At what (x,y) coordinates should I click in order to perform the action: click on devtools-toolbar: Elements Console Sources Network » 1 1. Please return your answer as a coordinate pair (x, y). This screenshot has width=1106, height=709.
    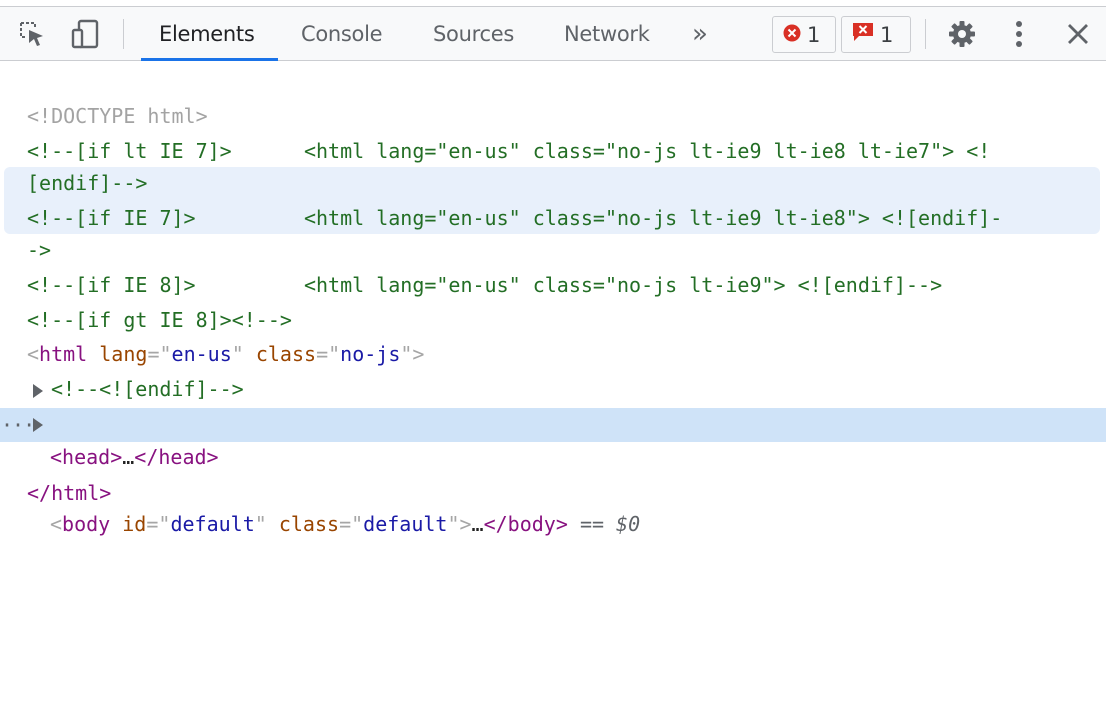
    Looking at the image, I should click on (553, 33).